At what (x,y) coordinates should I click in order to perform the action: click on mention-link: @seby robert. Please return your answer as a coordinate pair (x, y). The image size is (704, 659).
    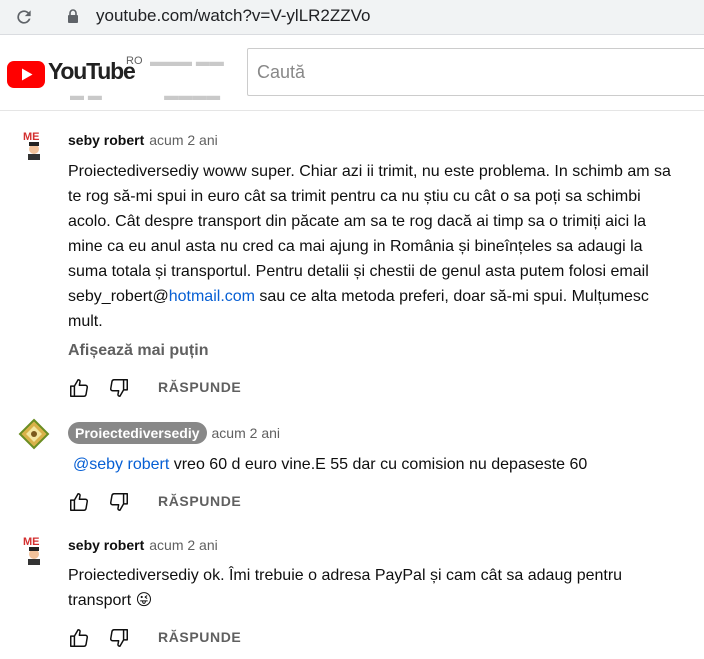
    Looking at the image, I should click on (121, 464).